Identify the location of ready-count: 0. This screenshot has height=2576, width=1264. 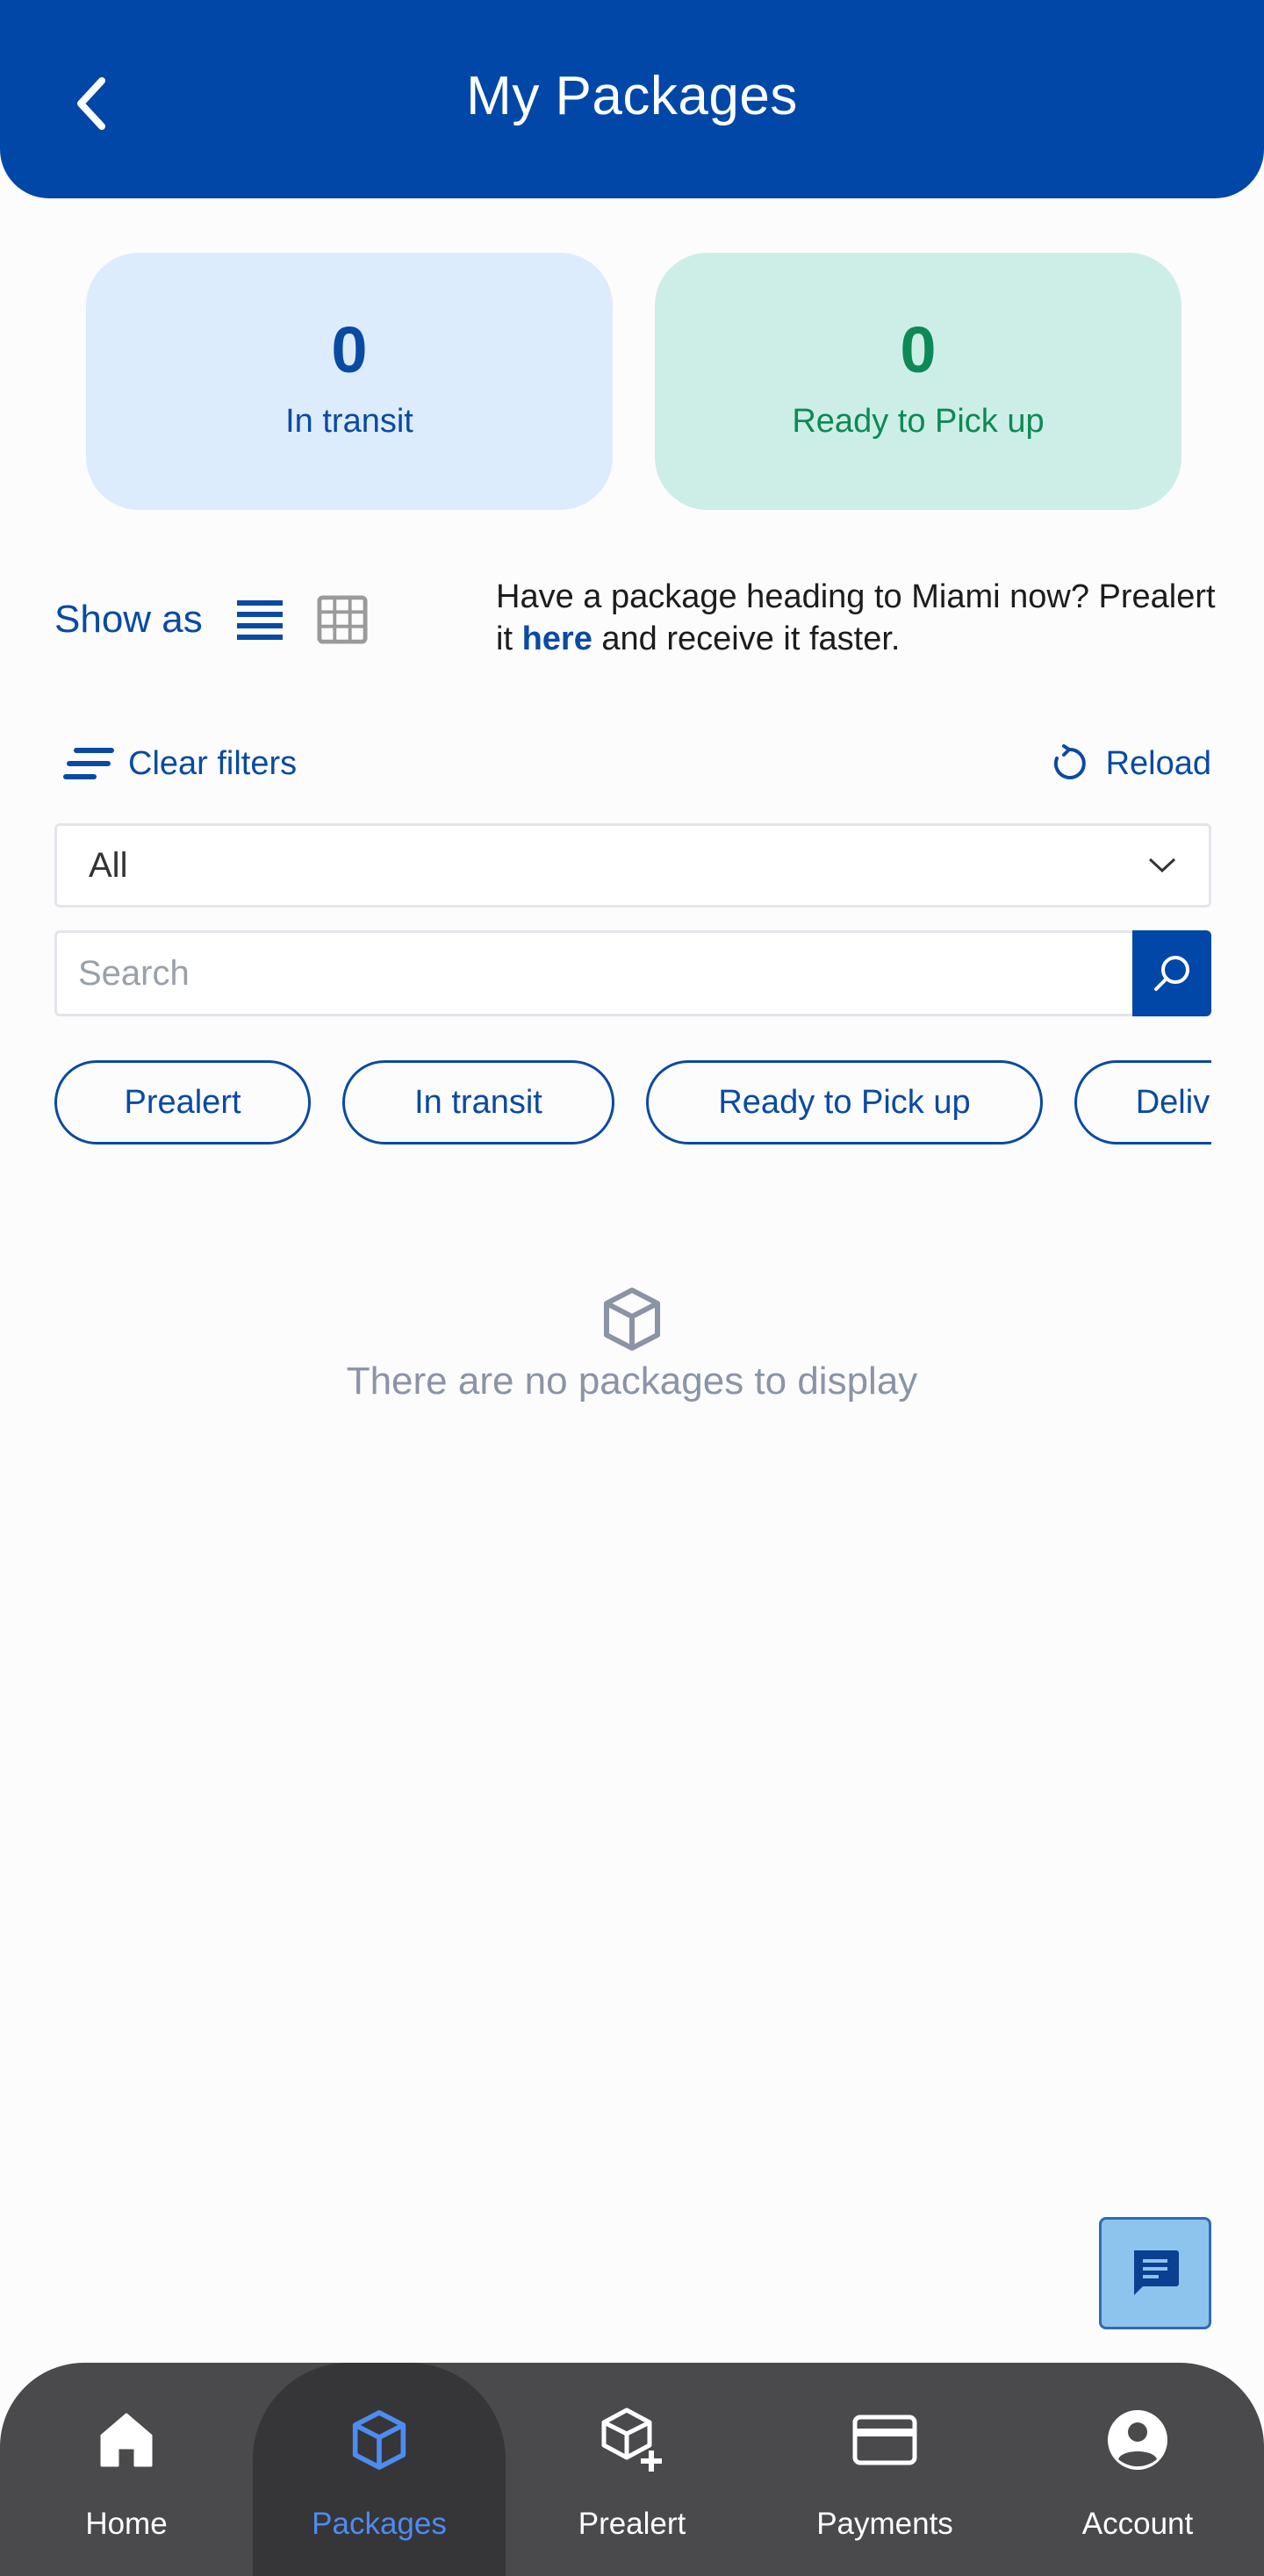
(918, 350).